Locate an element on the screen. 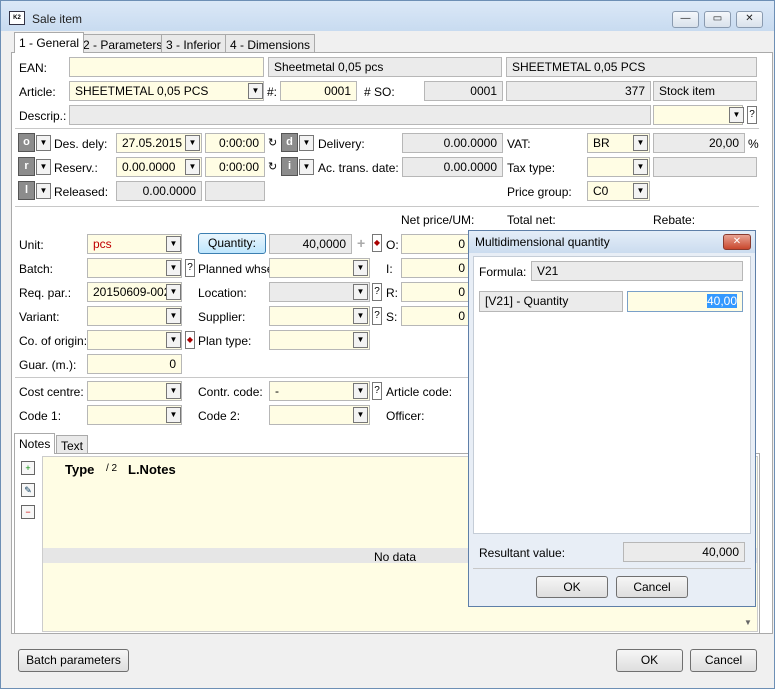 This screenshot has width=775, height=689. col-notes: L.Notes is located at coordinates (152, 469).